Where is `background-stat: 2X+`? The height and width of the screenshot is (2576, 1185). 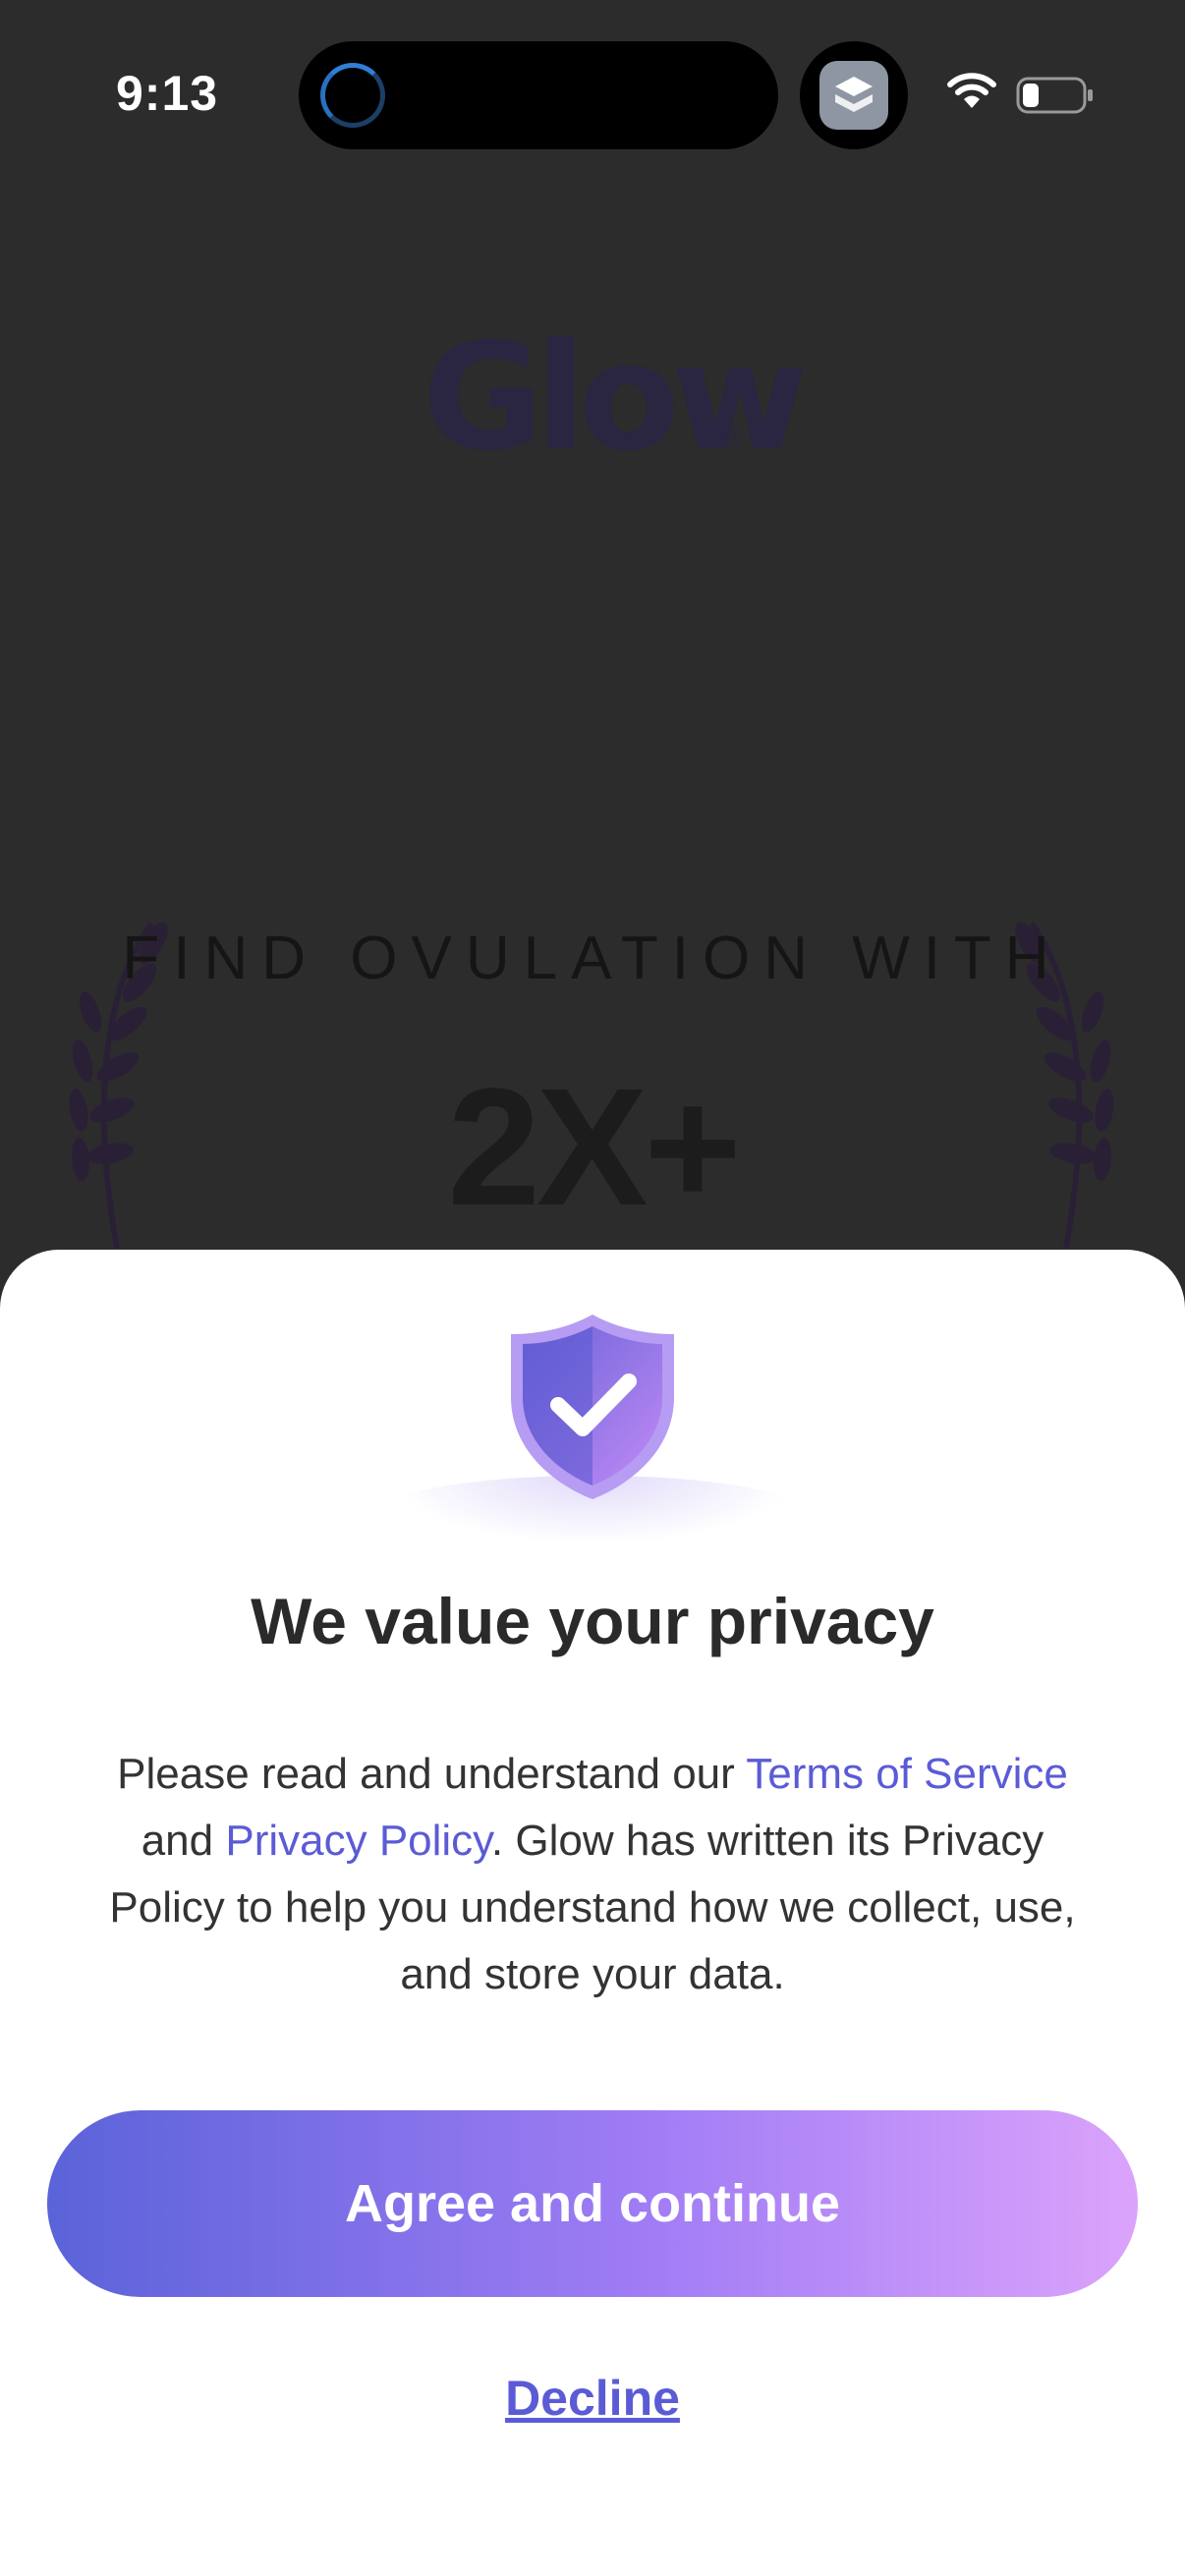
background-stat: 2X+ is located at coordinates (594, 1147).